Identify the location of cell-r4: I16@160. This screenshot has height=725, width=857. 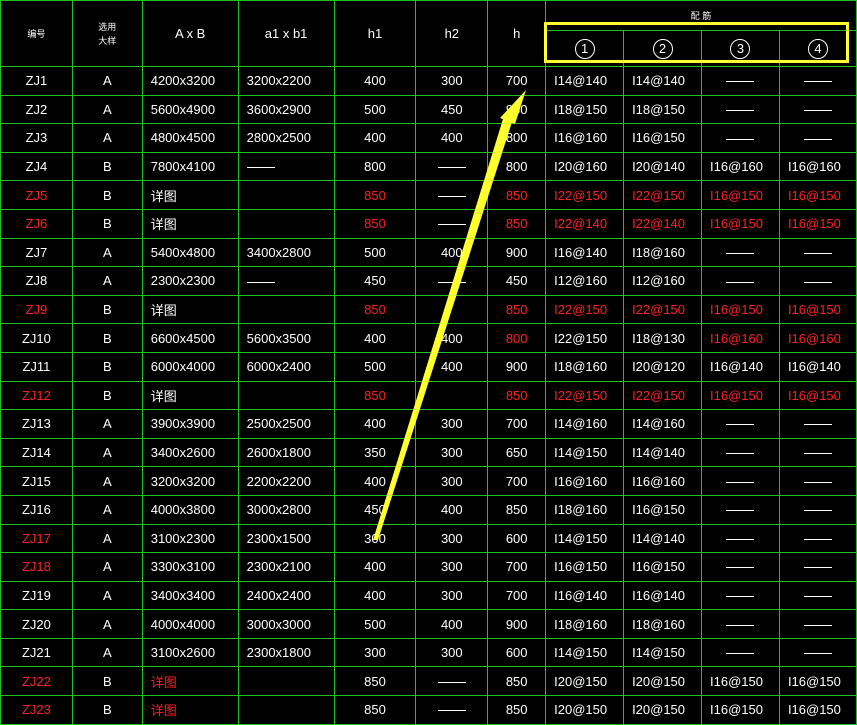
(817, 338).